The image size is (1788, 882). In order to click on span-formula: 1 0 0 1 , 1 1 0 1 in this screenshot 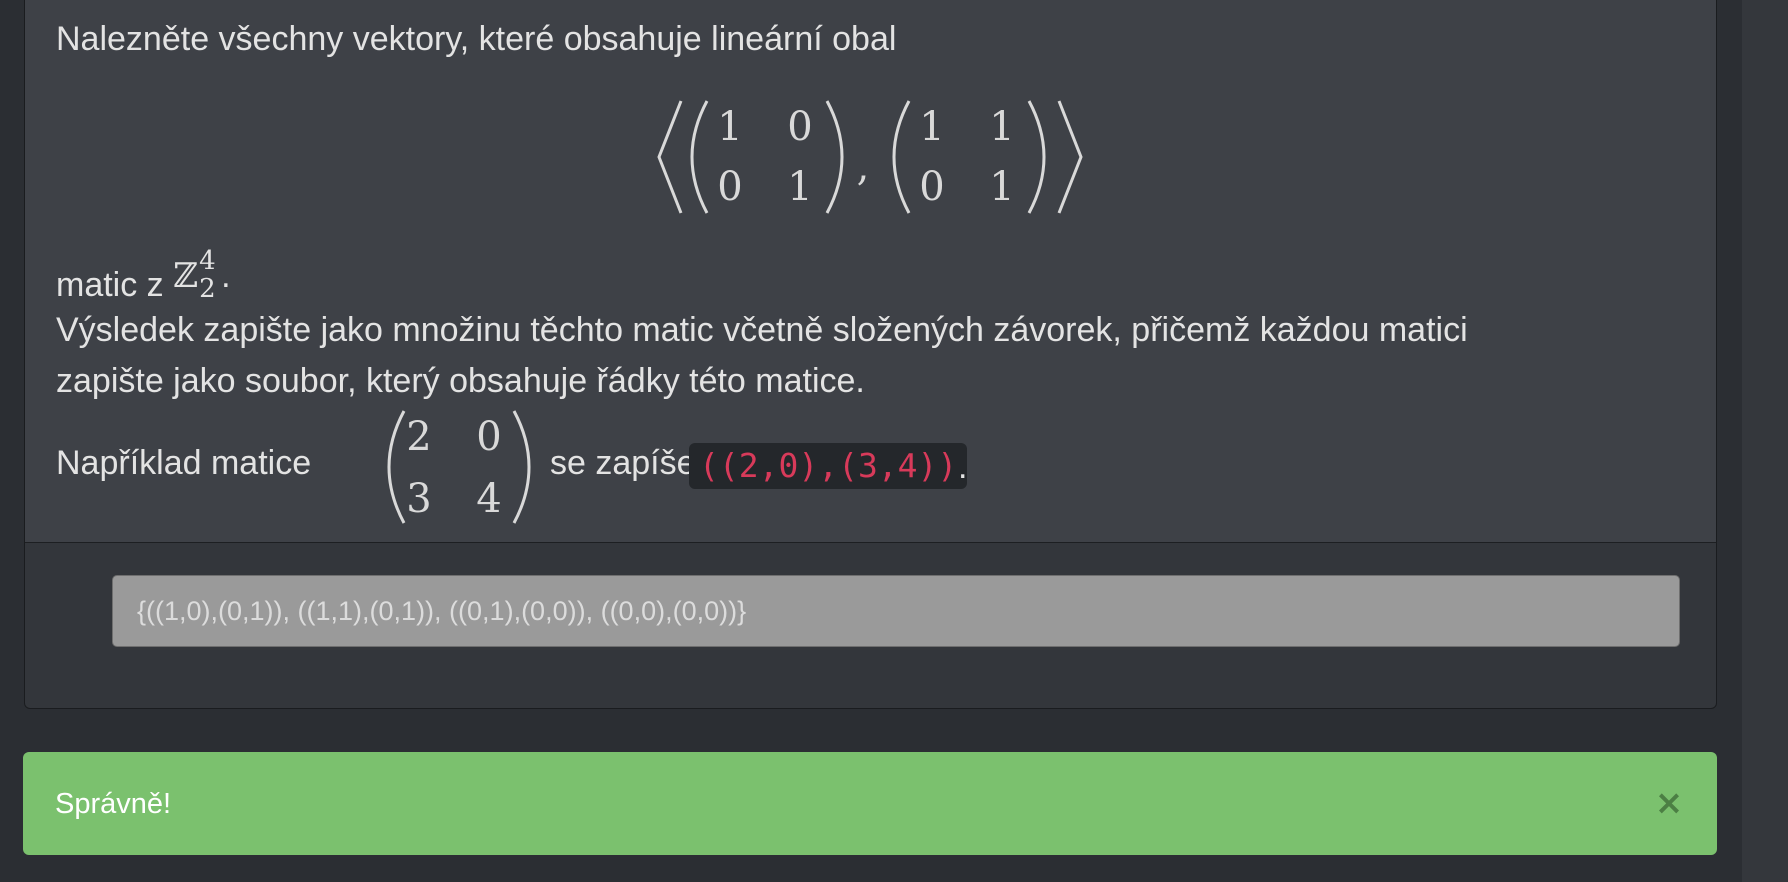, I will do `click(886, 157)`.